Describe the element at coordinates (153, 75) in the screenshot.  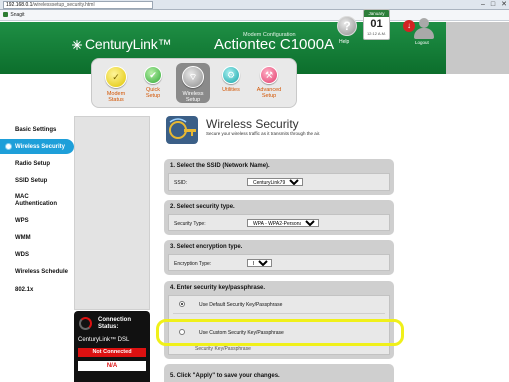
I see `quick-setup-icon: ✔` at that location.